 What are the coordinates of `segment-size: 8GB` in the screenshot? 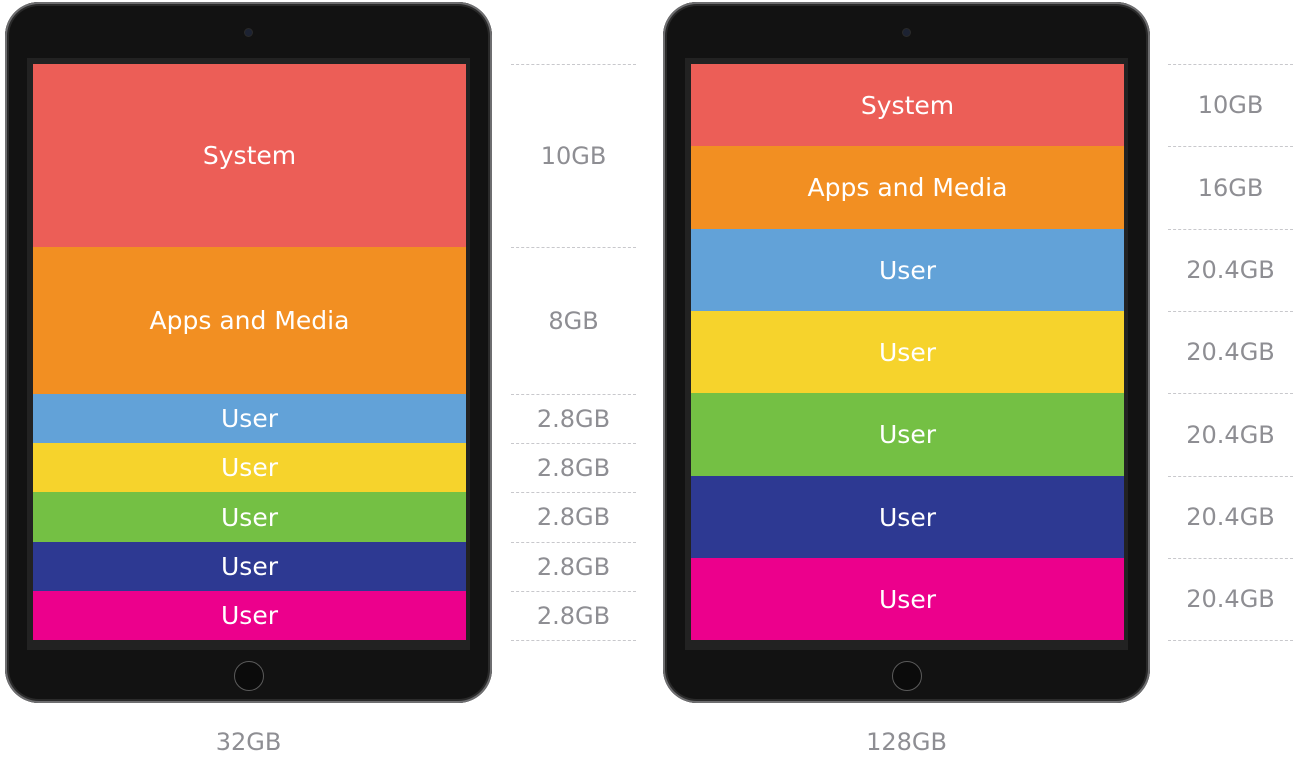 It's located at (573, 320).